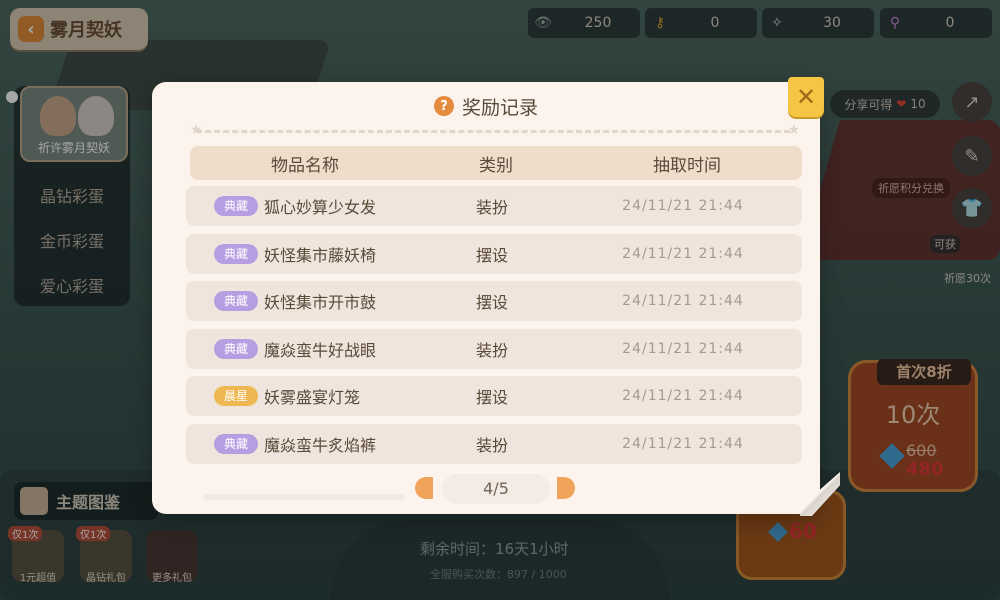 The height and width of the screenshot is (600, 1000). I want to click on item-name-cell: 典藏 魔焱蛮牛好战眼, so click(301, 349).